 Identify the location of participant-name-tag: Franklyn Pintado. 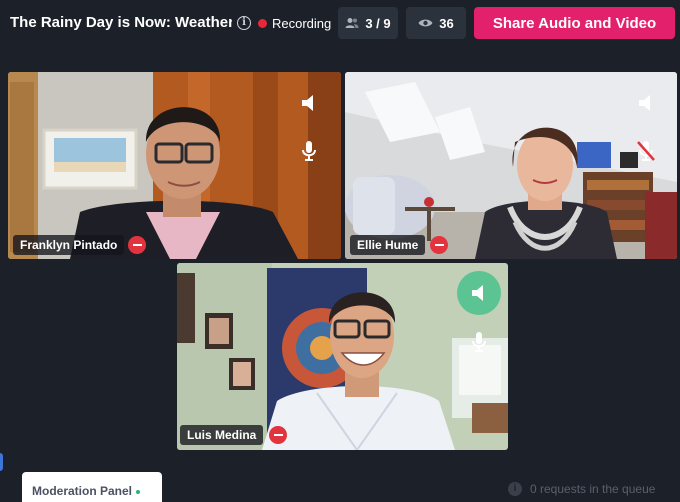
(69, 245).